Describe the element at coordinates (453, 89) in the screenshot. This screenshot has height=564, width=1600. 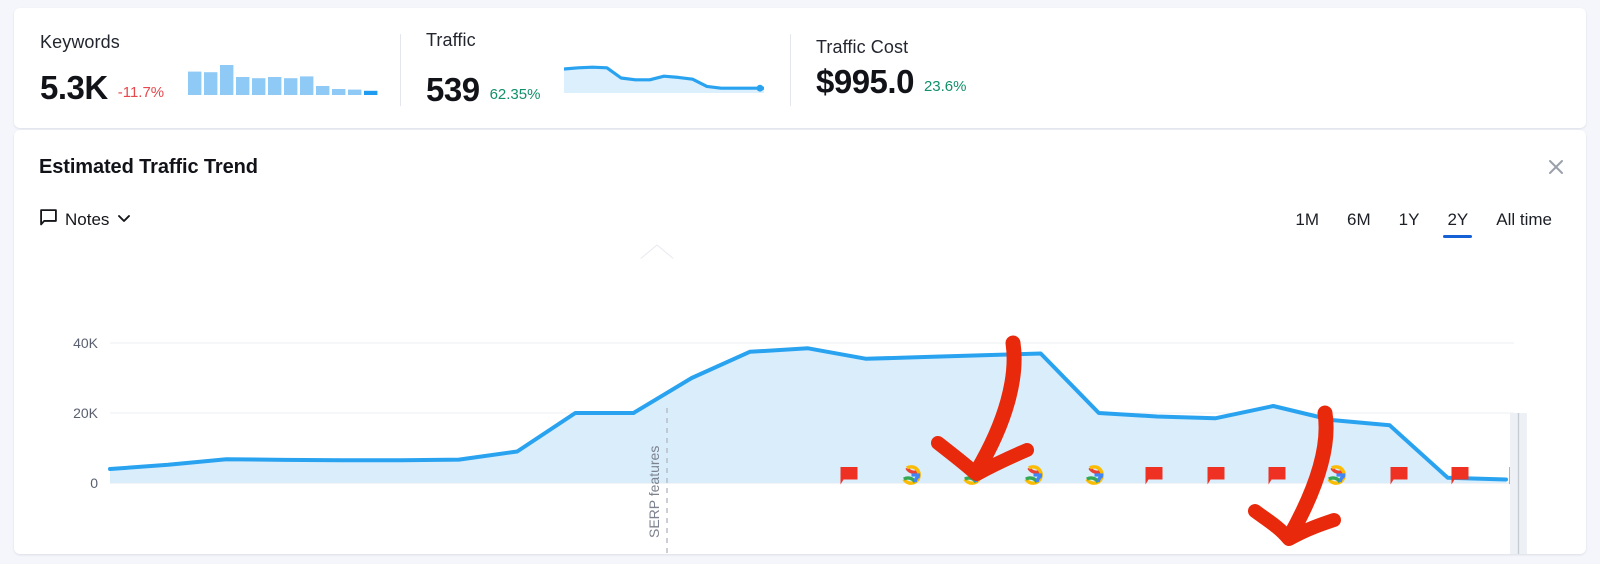
I see `metric-traffic-value: 539` at that location.